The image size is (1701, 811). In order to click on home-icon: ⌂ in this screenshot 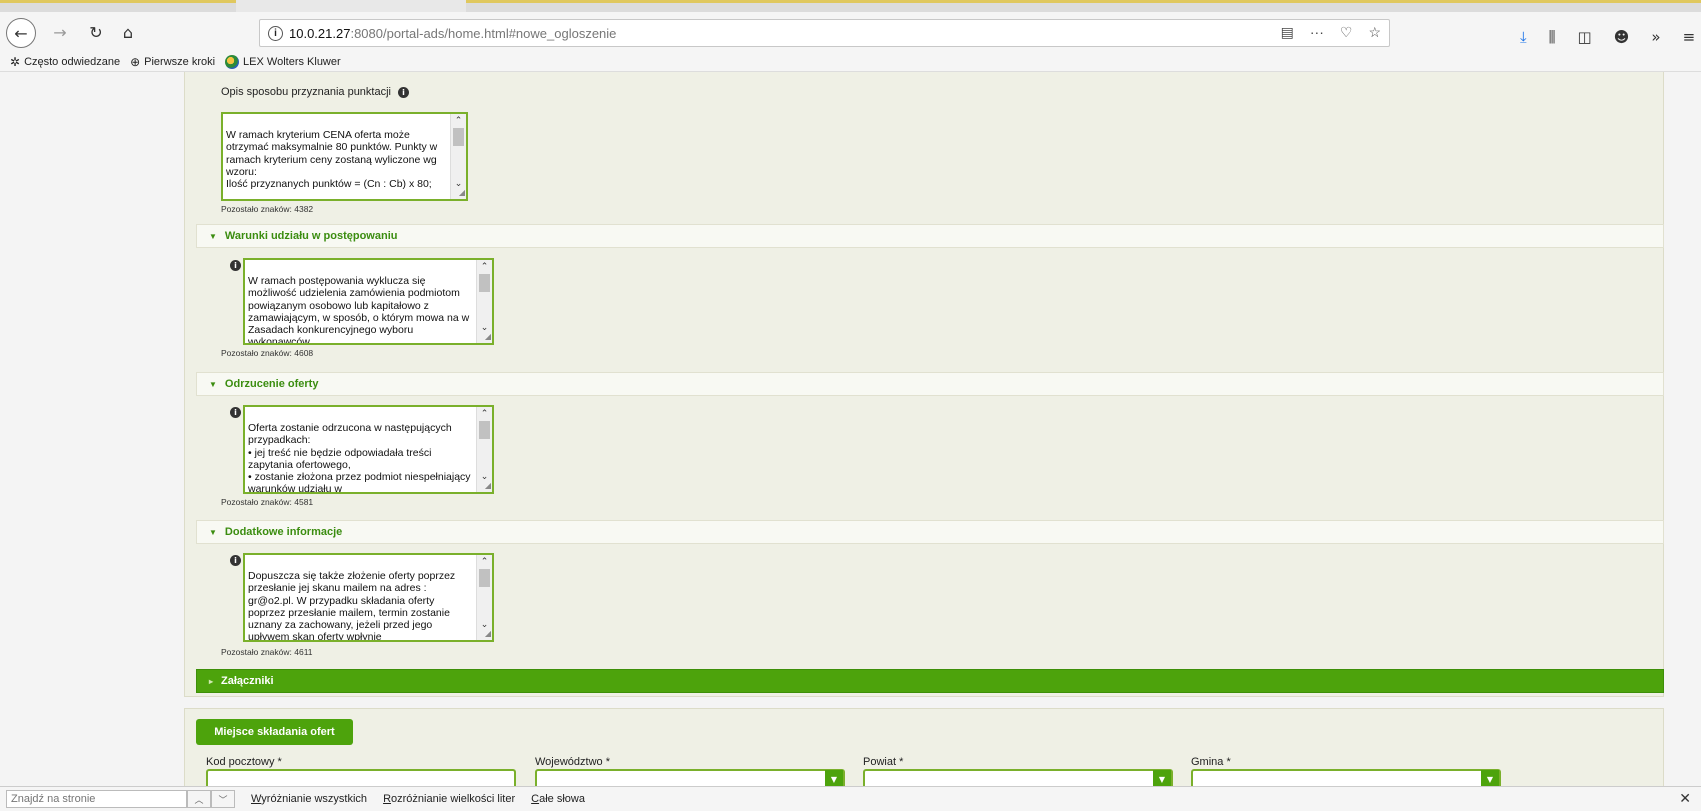, I will do `click(128, 32)`.